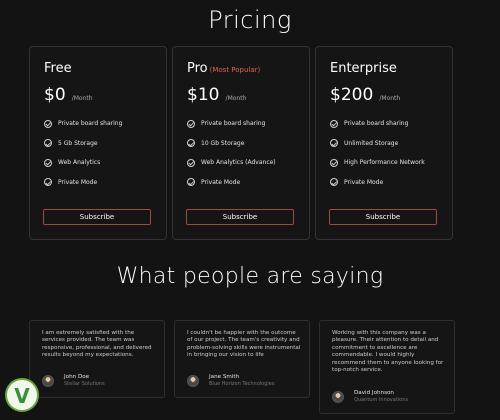 The image size is (500, 420). I want to click on feature-item: Web Analytics (Advance), so click(231, 163).